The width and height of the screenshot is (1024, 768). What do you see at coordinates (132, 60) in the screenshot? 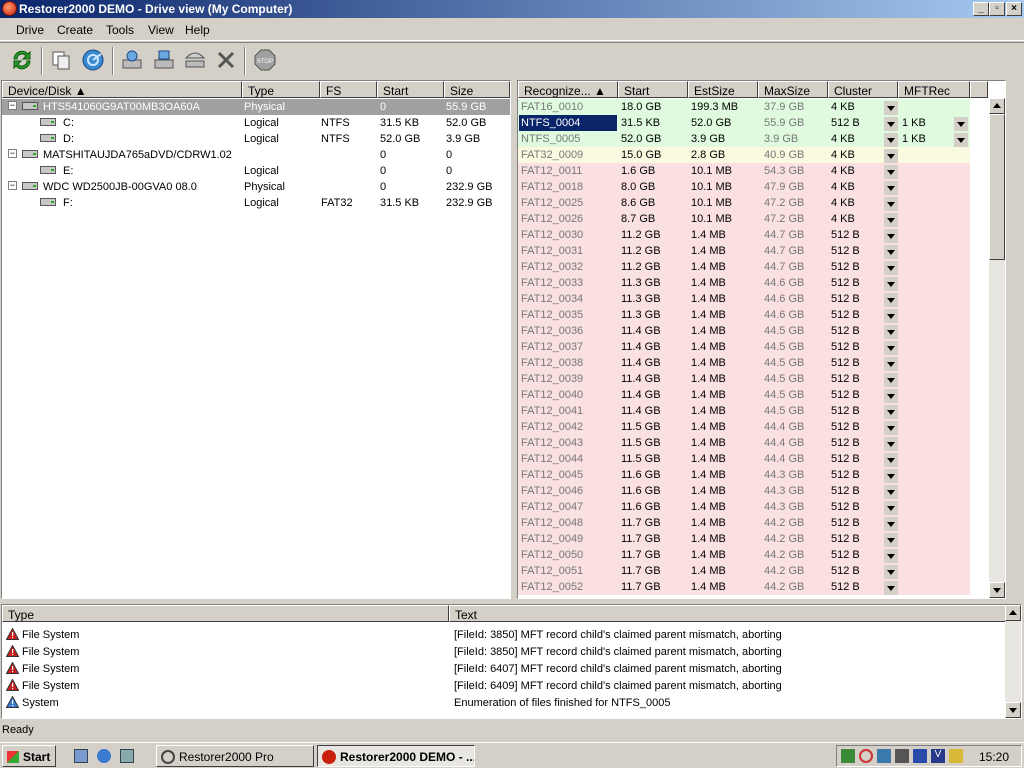
I see `open-drive-icon` at bounding box center [132, 60].